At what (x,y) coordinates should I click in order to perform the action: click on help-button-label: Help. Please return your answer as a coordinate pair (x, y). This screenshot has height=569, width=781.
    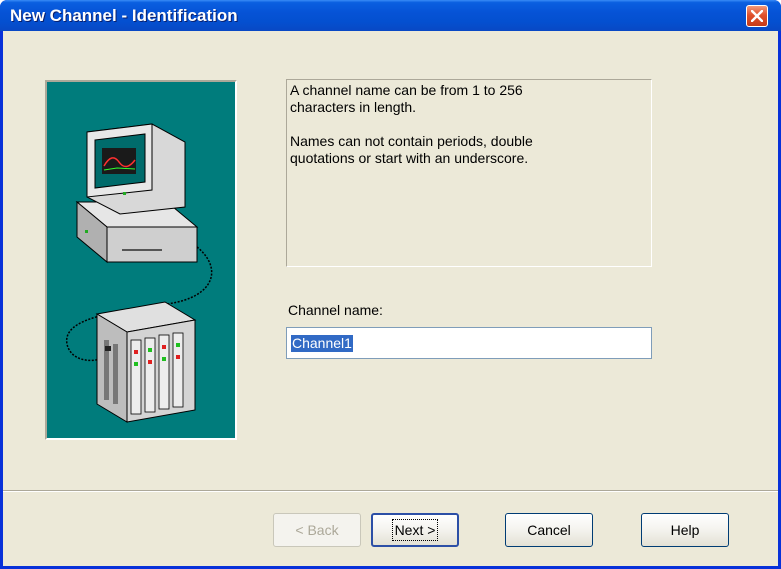
    Looking at the image, I should click on (685, 530).